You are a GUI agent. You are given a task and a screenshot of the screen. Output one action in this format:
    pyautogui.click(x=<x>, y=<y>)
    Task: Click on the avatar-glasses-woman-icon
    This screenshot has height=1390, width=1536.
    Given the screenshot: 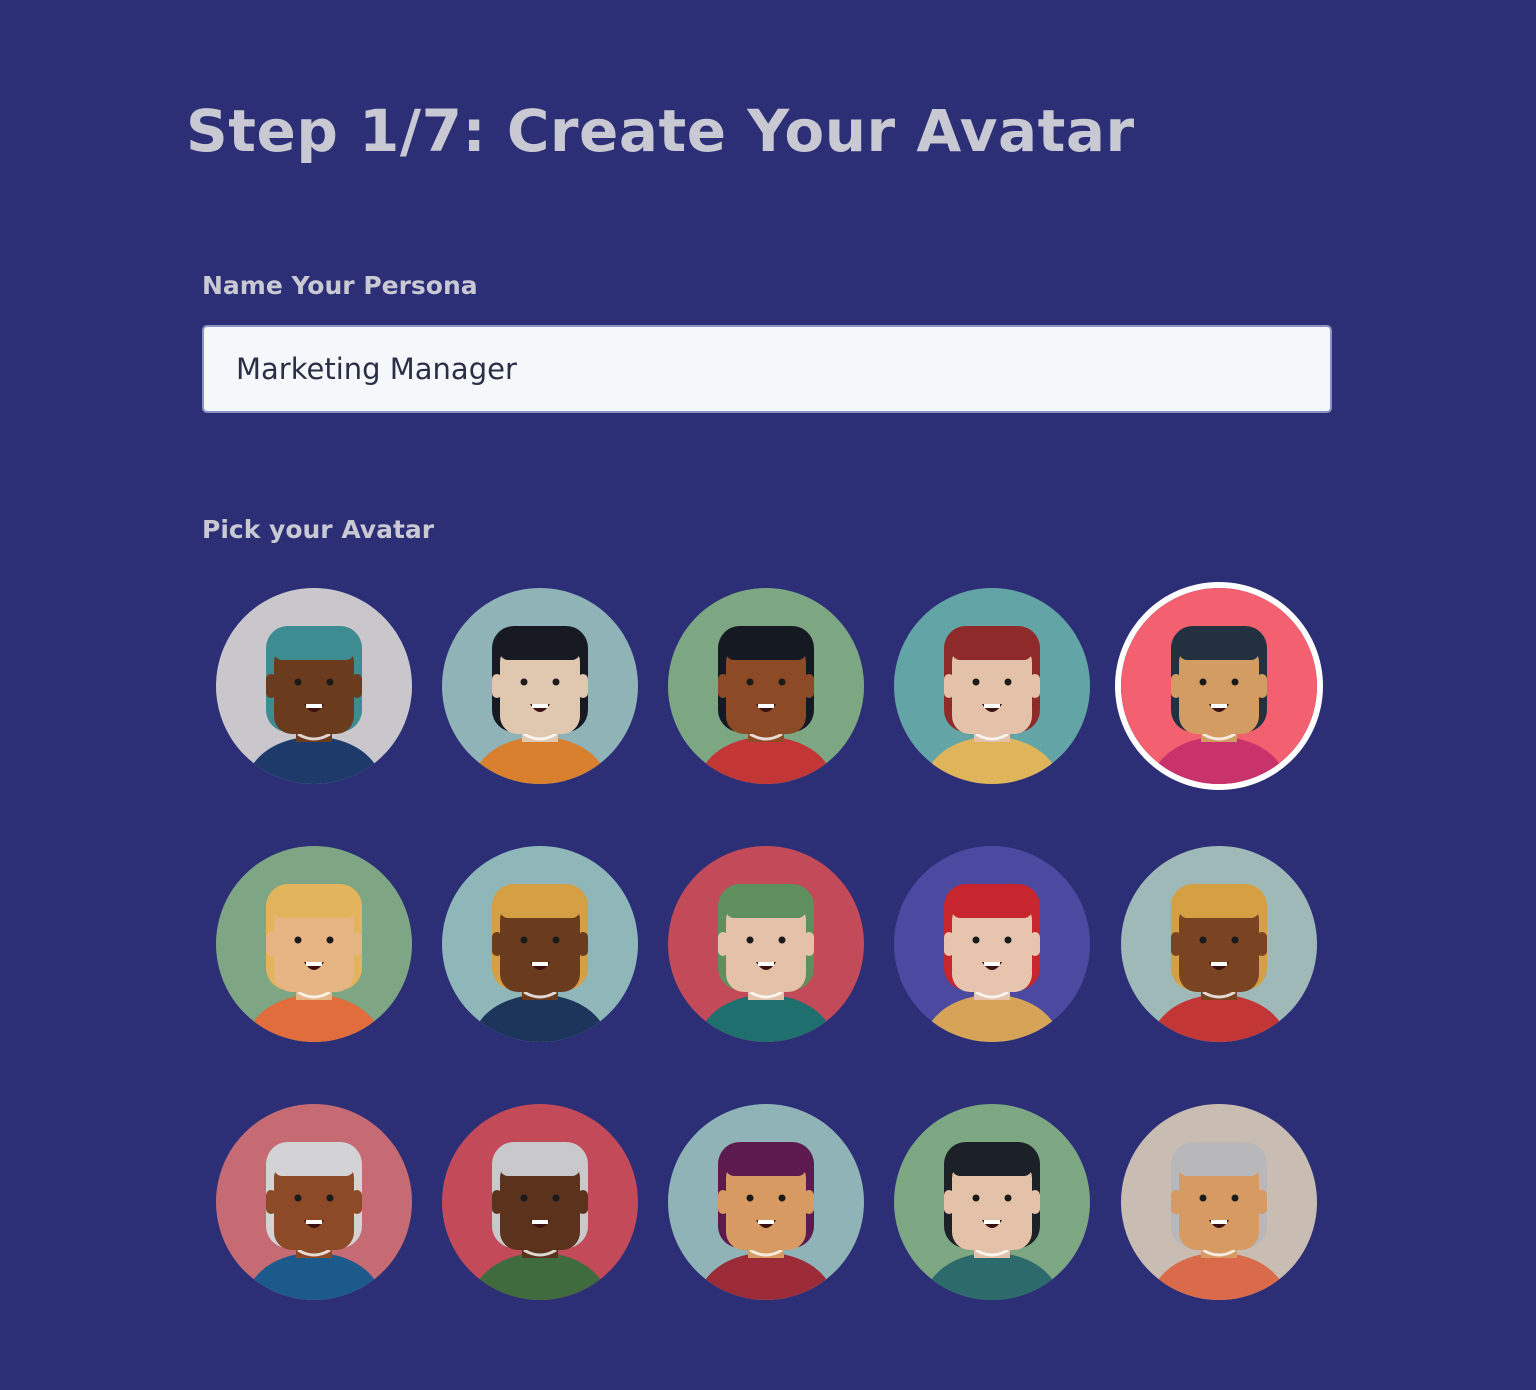 What is the action you would take?
    pyautogui.click(x=766, y=1202)
    